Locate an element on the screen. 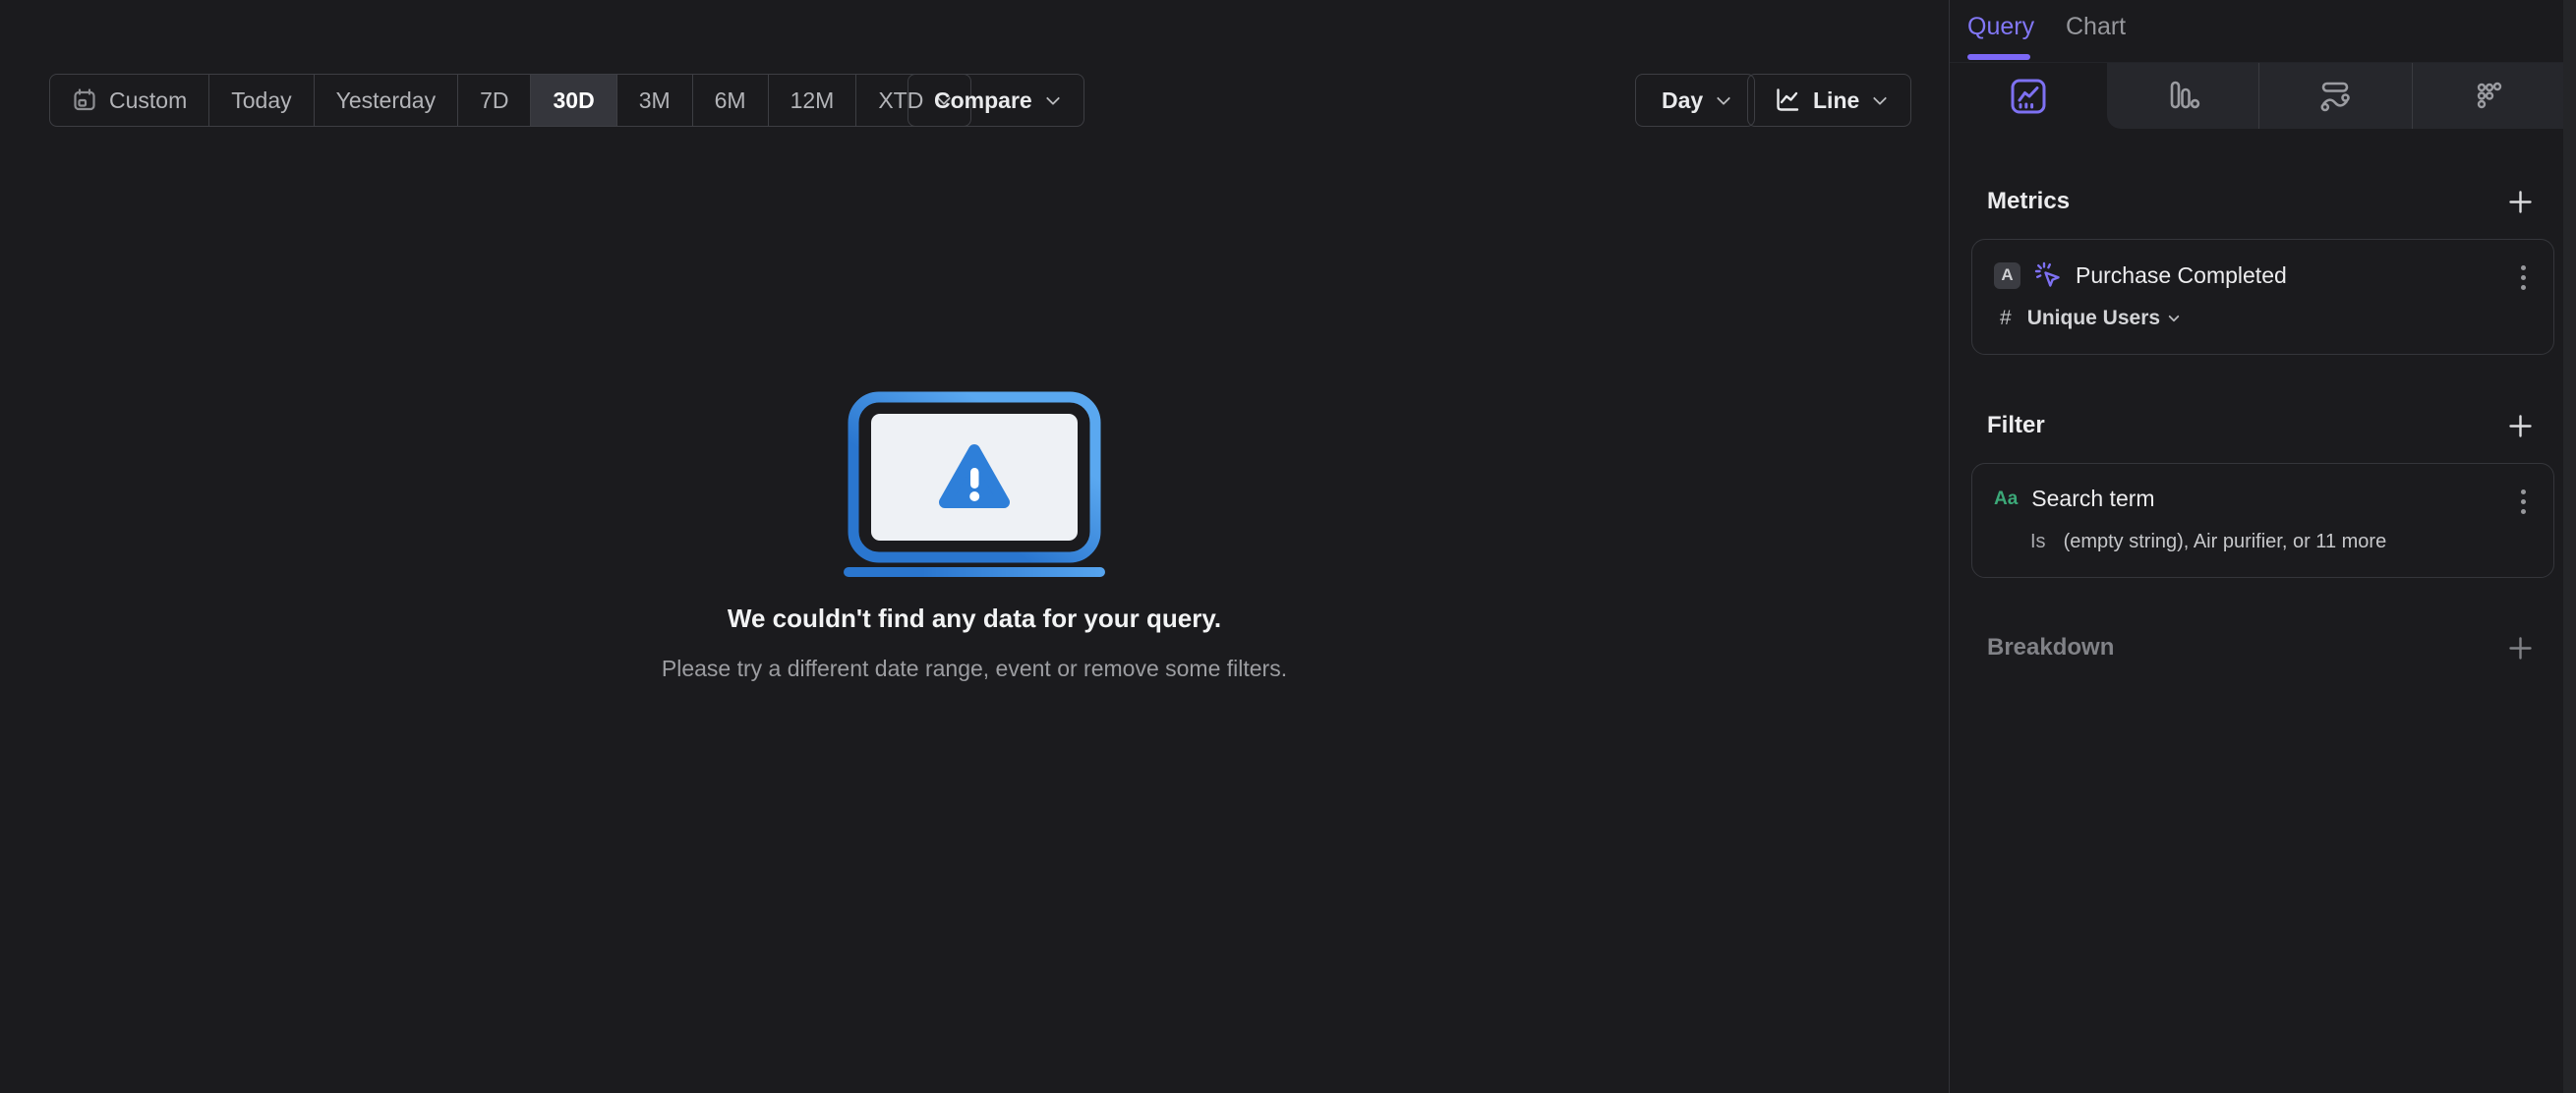 This screenshot has width=2576, height=1093. filter-options-kebab-icon is located at coordinates (2523, 505).